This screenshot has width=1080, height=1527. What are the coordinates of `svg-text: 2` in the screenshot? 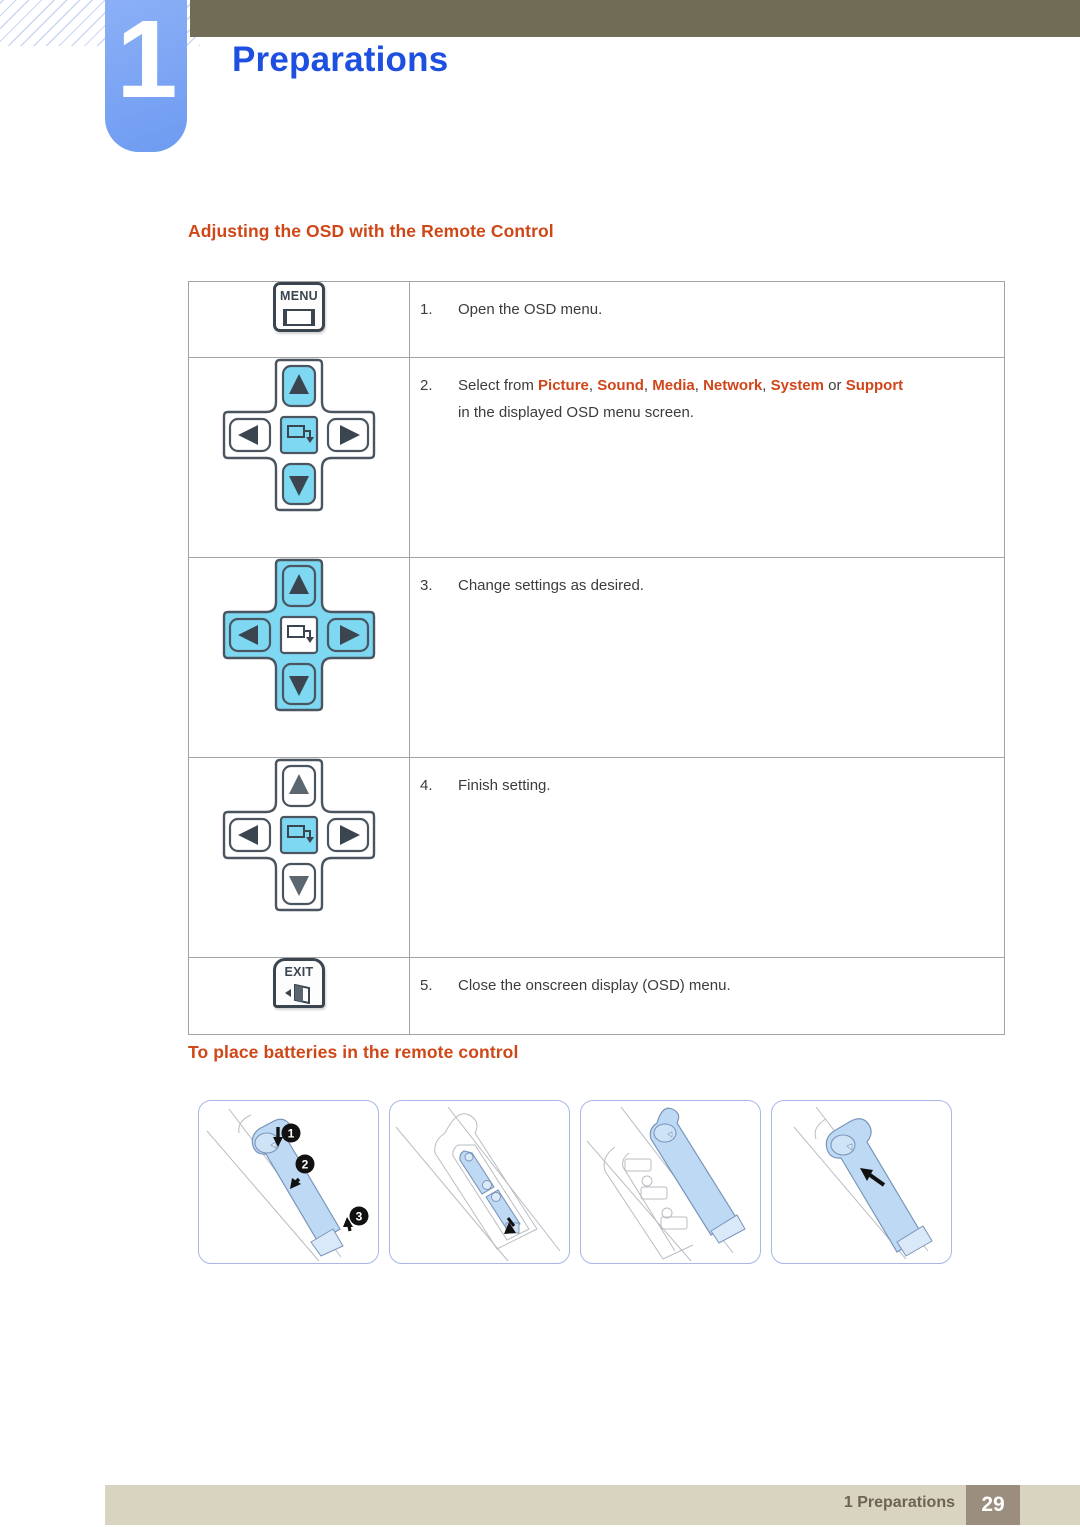 It's located at (305, 1165).